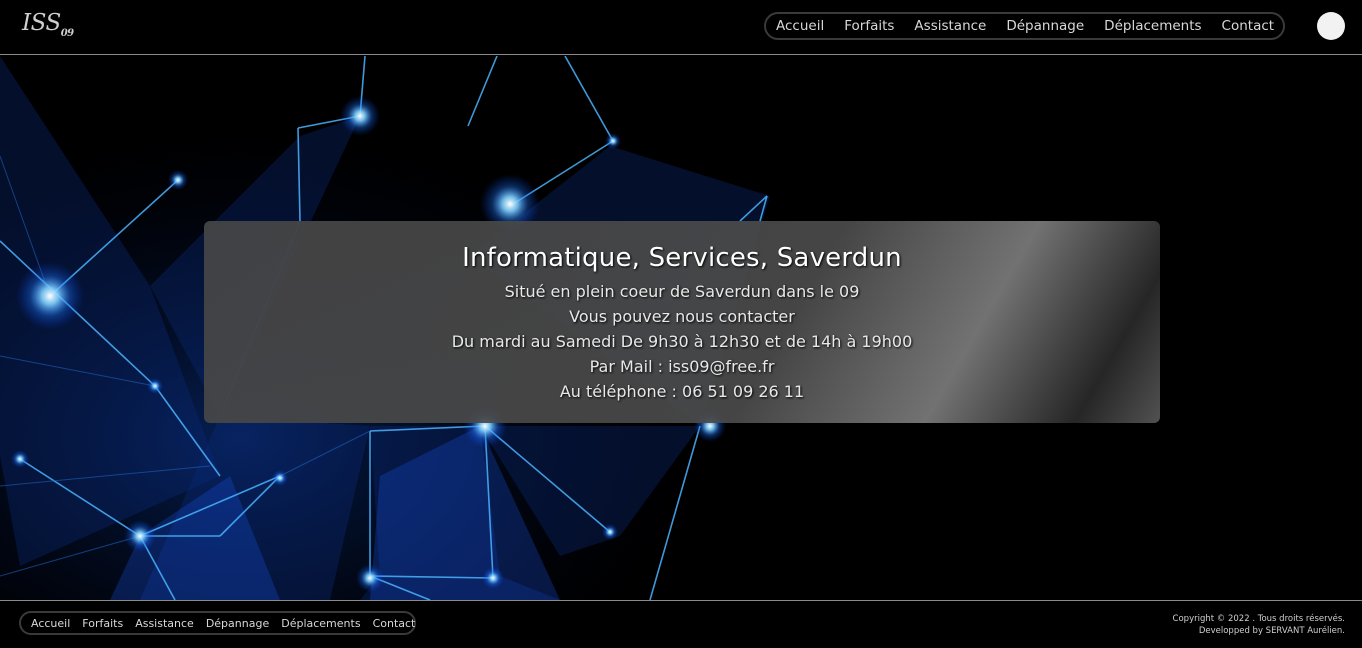 The width and height of the screenshot is (1362, 648). Describe the element at coordinates (1258, 619) in the screenshot. I see `copyright-text: Copyright © 2022 . Tous droits réservés.` at that location.